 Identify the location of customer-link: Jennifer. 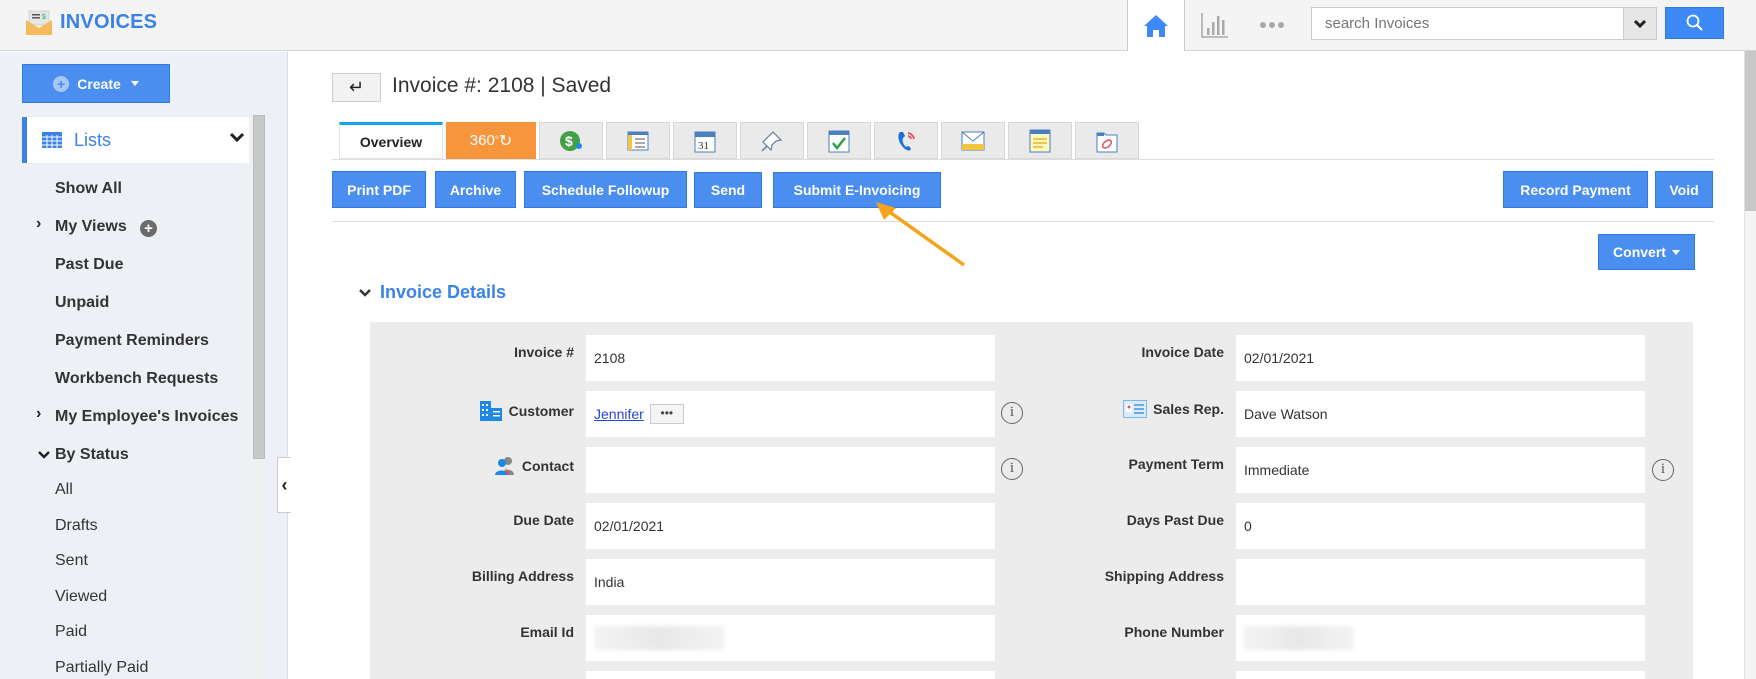
(619, 414).